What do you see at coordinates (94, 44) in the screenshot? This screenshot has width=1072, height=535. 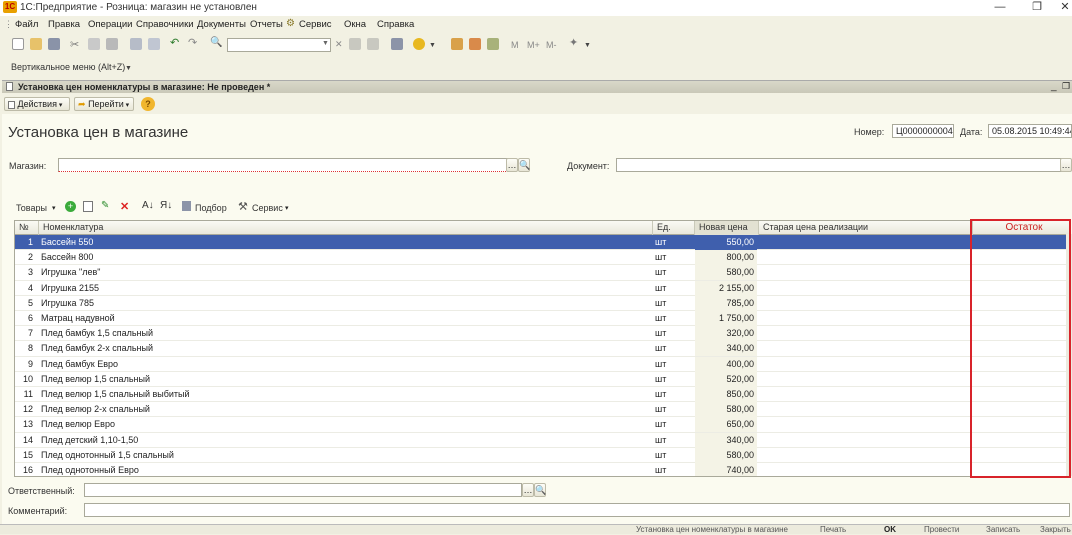 I see `copy-icon` at bounding box center [94, 44].